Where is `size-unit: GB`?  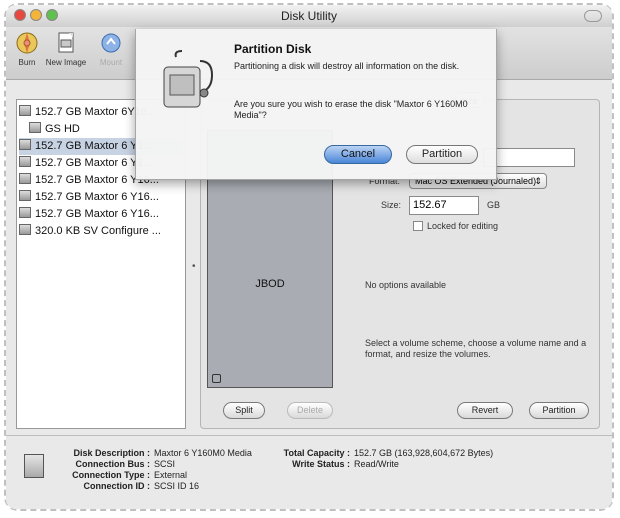 size-unit: GB is located at coordinates (494, 205).